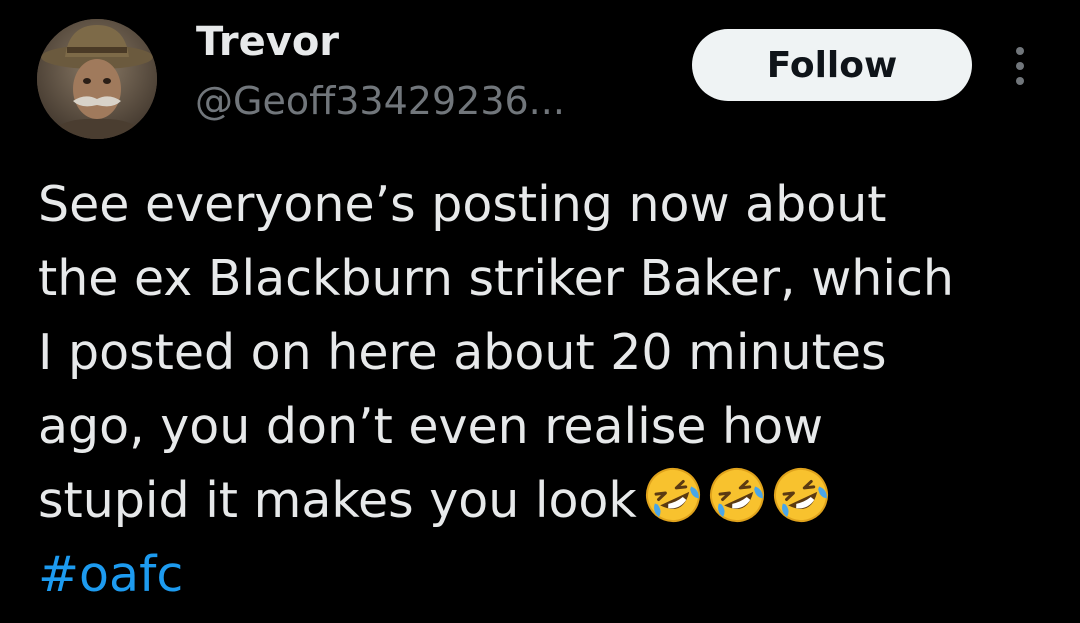 The height and width of the screenshot is (623, 1080). I want to click on more-vertical-icon, so click(1020, 66).